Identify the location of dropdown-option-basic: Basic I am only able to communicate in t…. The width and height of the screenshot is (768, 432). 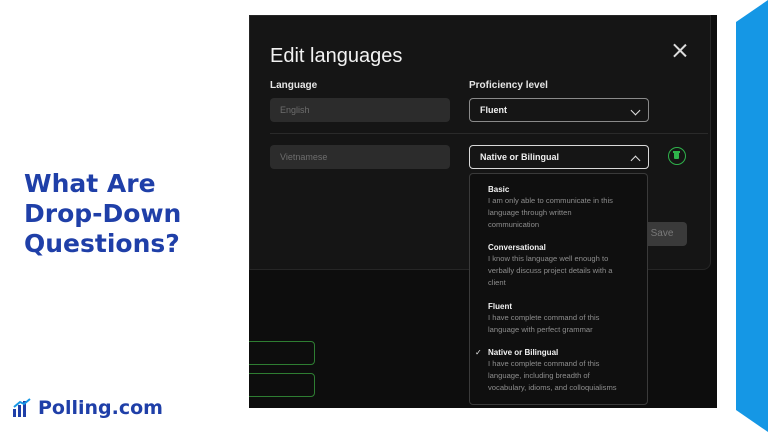
(565, 207).